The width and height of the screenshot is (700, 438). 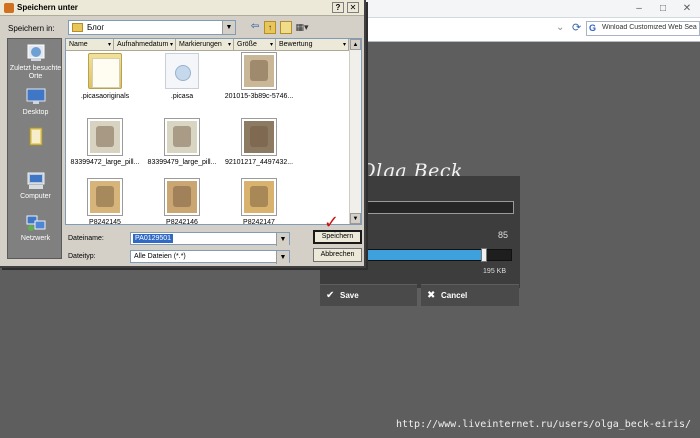 I want to click on network-icon, so click(x=35, y=223).